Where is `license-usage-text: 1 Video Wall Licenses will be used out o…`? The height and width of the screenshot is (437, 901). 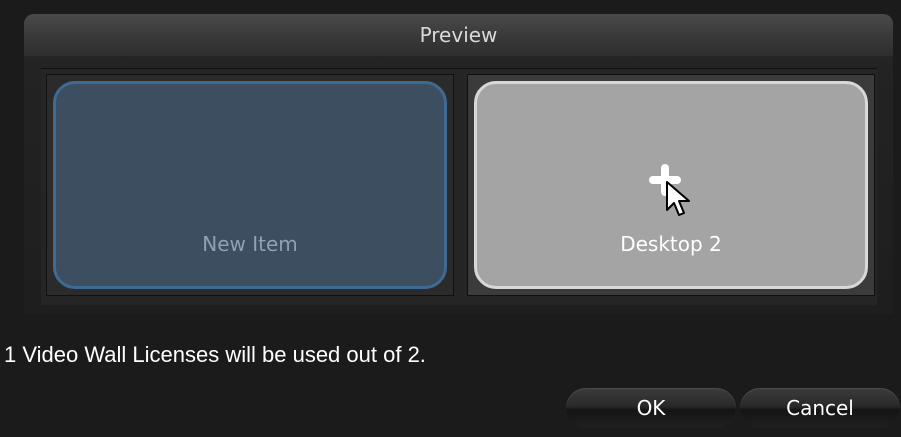 license-usage-text: 1 Video Wall Licenses will be used out o… is located at coordinates (215, 354).